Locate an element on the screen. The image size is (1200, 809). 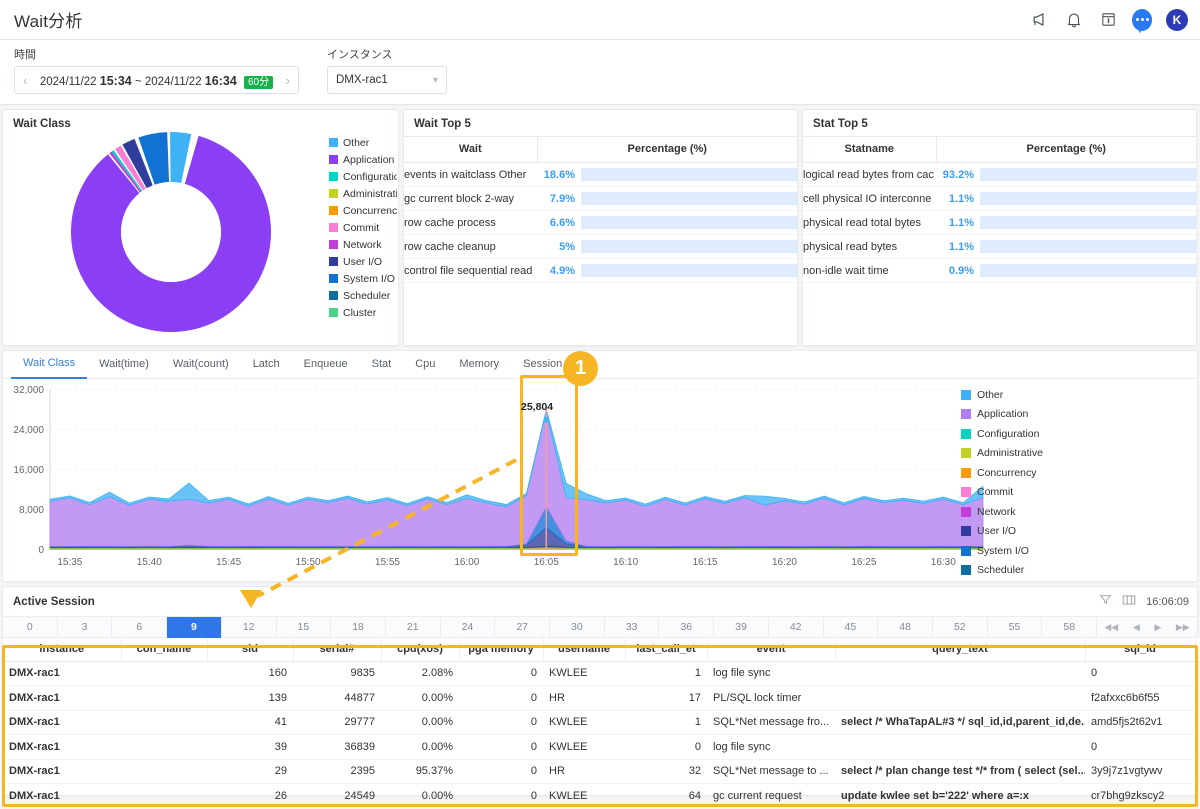
wait-class-legend-item: Application is located at coordinates (363, 159).